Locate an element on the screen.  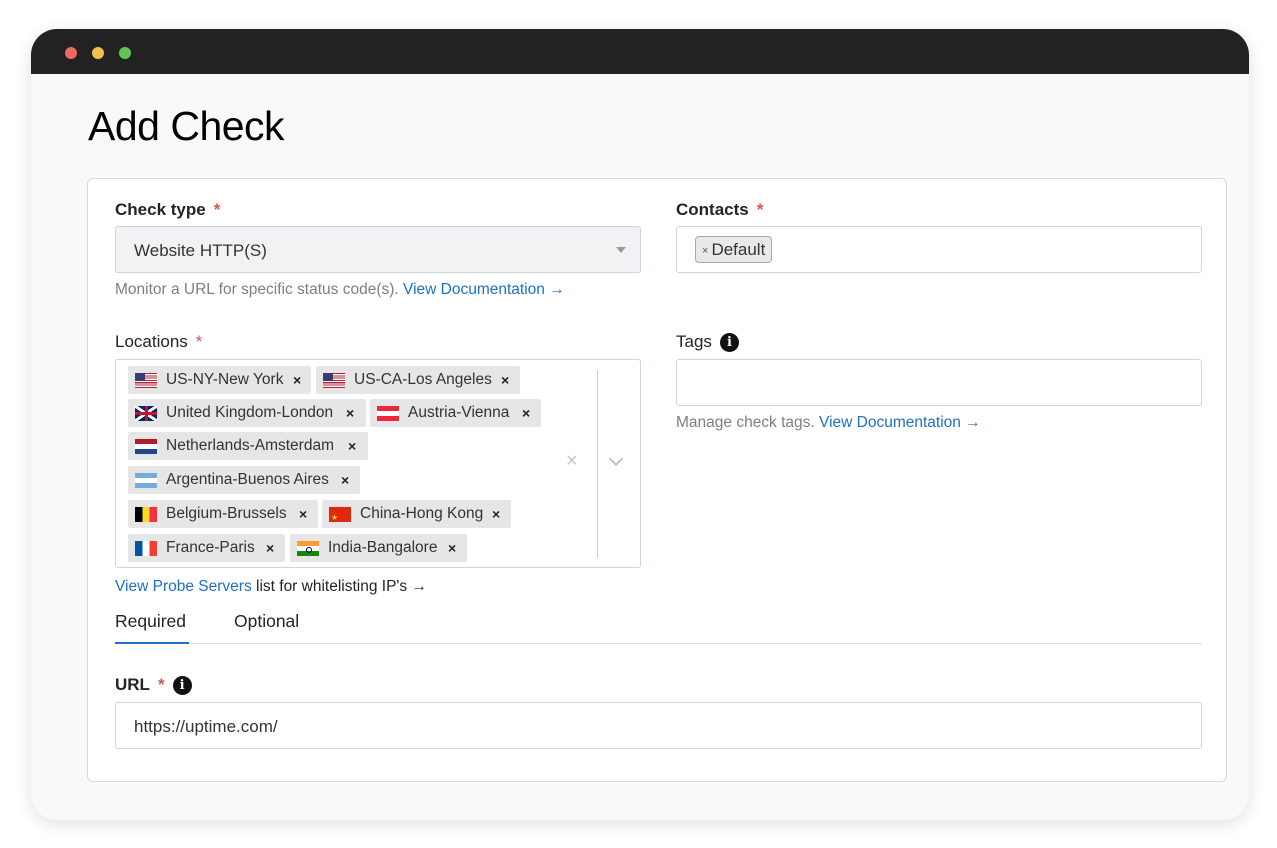
check-type-select: Website HTTP(S) is located at coordinates (378, 249).